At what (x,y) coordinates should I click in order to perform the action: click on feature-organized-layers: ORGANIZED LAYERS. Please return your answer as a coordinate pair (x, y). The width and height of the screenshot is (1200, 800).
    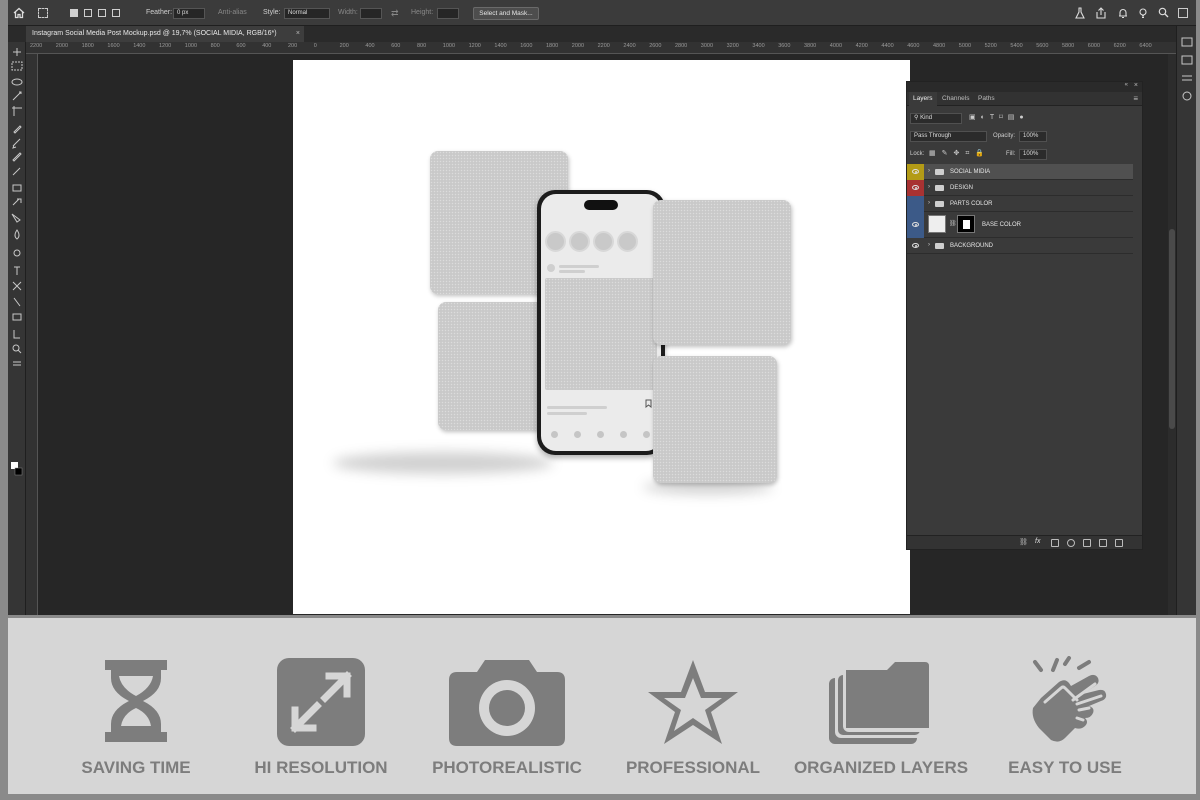
    Looking at the image, I should click on (881, 715).